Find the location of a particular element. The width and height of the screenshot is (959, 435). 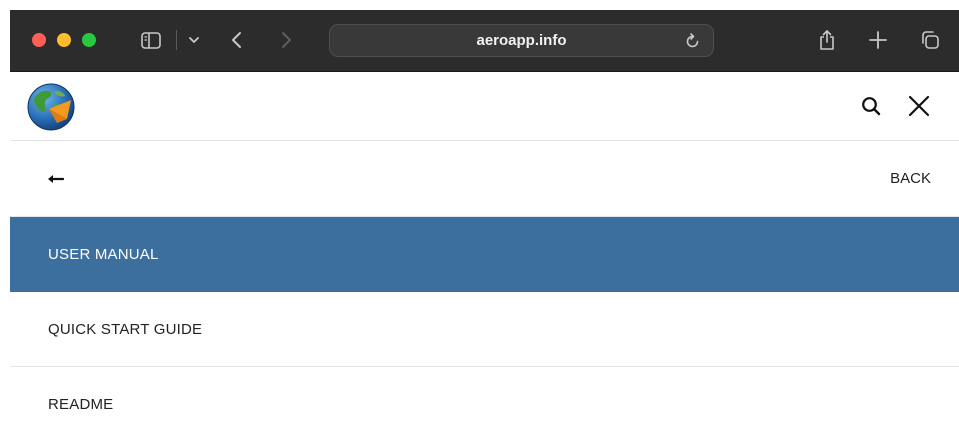

share-icon is located at coordinates (827, 40).